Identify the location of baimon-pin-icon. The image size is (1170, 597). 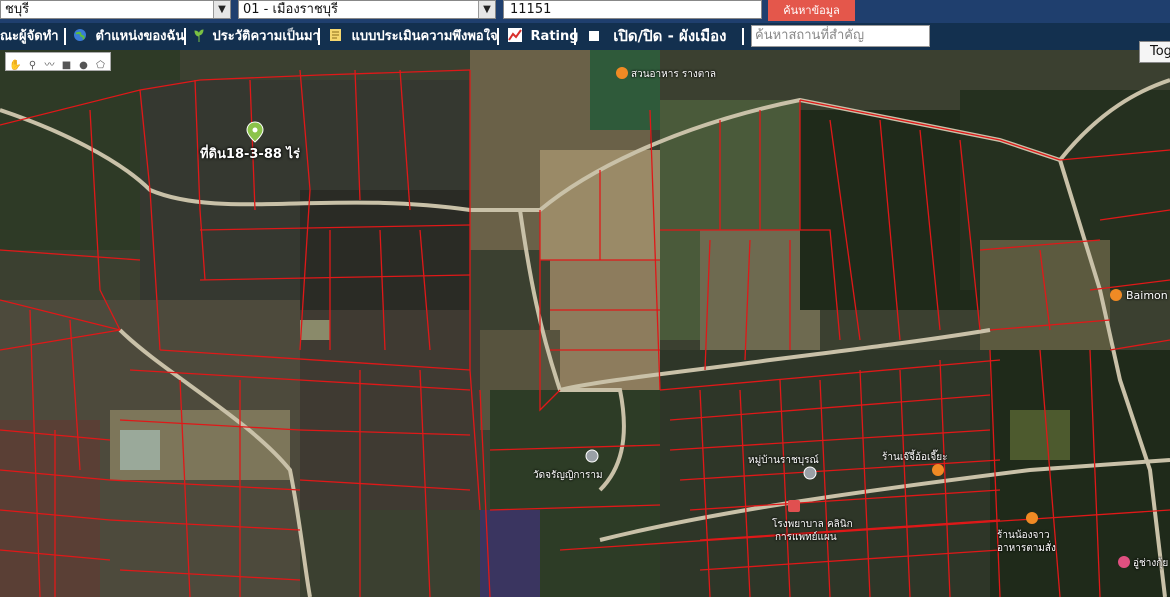
(1116, 295).